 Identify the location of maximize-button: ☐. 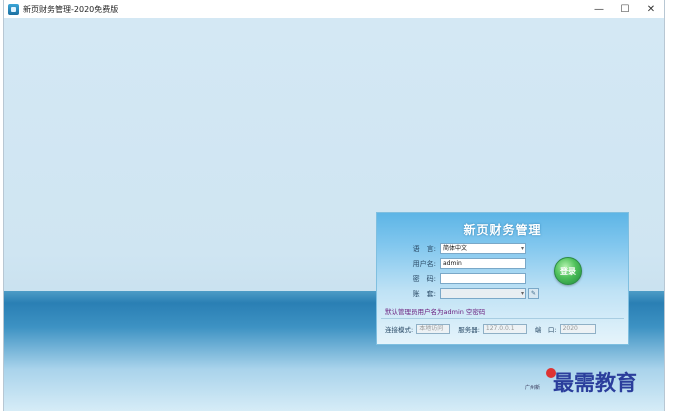
(625, 9).